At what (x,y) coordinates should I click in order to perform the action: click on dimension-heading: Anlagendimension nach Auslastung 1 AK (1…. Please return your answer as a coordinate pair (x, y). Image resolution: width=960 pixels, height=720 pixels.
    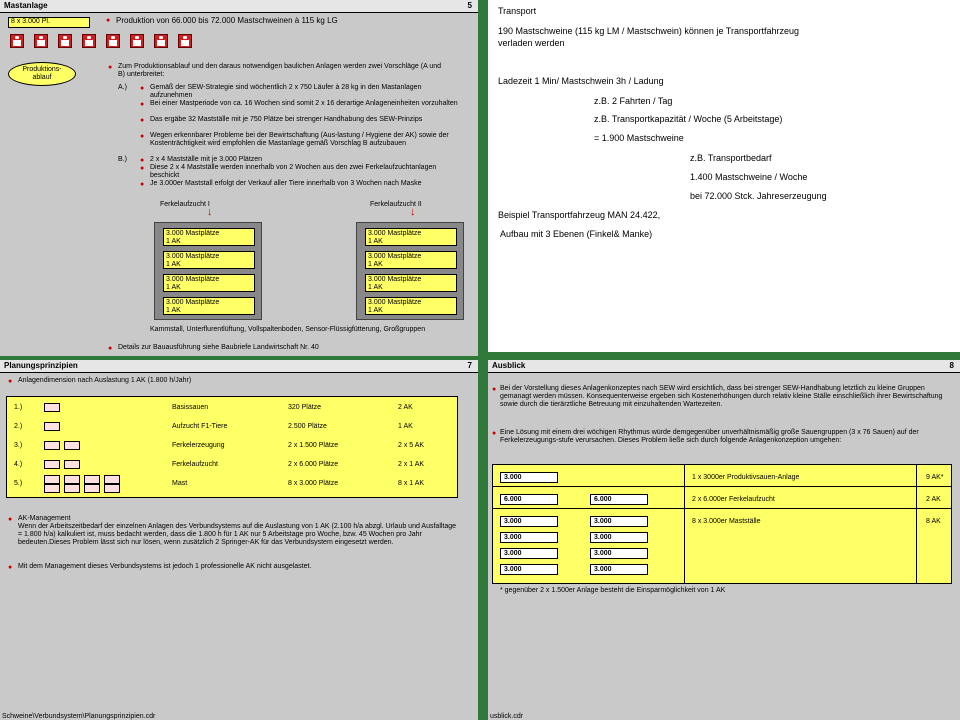
    Looking at the image, I should click on (105, 380).